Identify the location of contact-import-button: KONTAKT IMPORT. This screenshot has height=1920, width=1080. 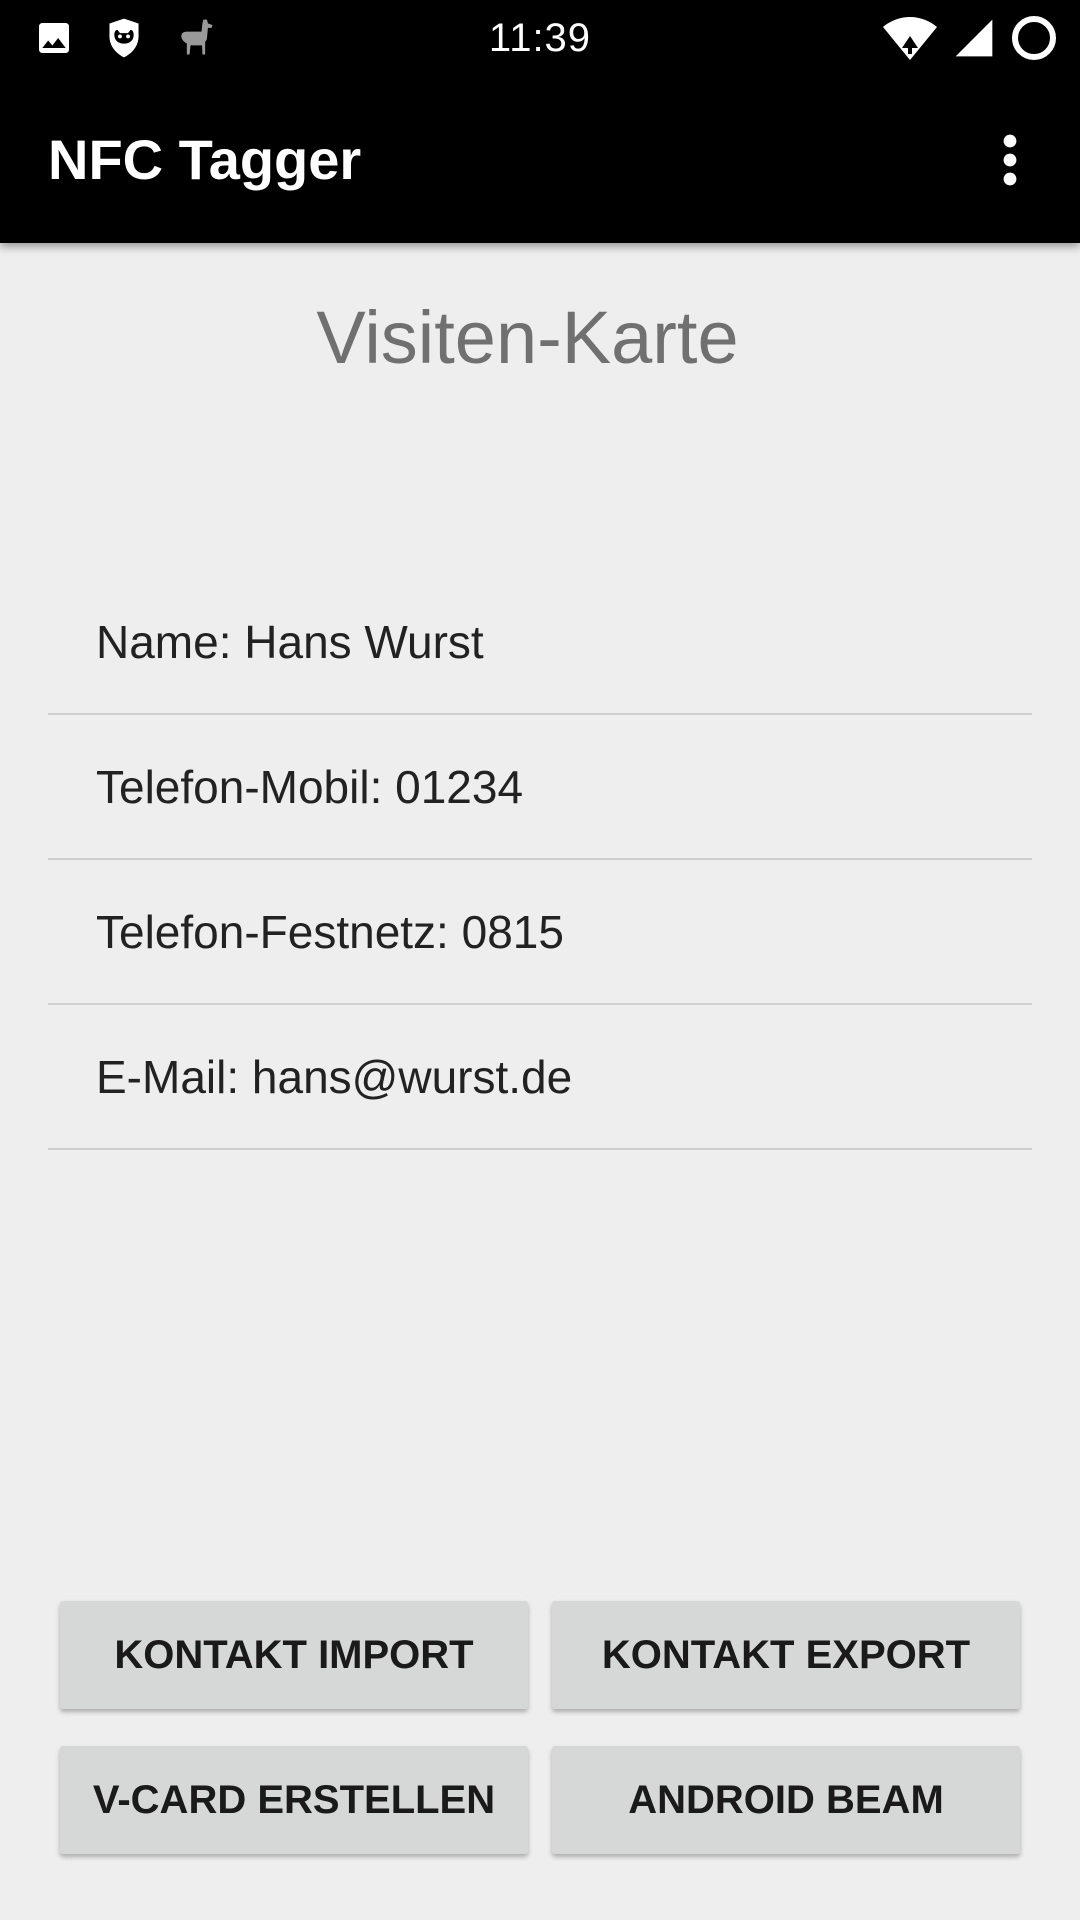
(294, 1655).